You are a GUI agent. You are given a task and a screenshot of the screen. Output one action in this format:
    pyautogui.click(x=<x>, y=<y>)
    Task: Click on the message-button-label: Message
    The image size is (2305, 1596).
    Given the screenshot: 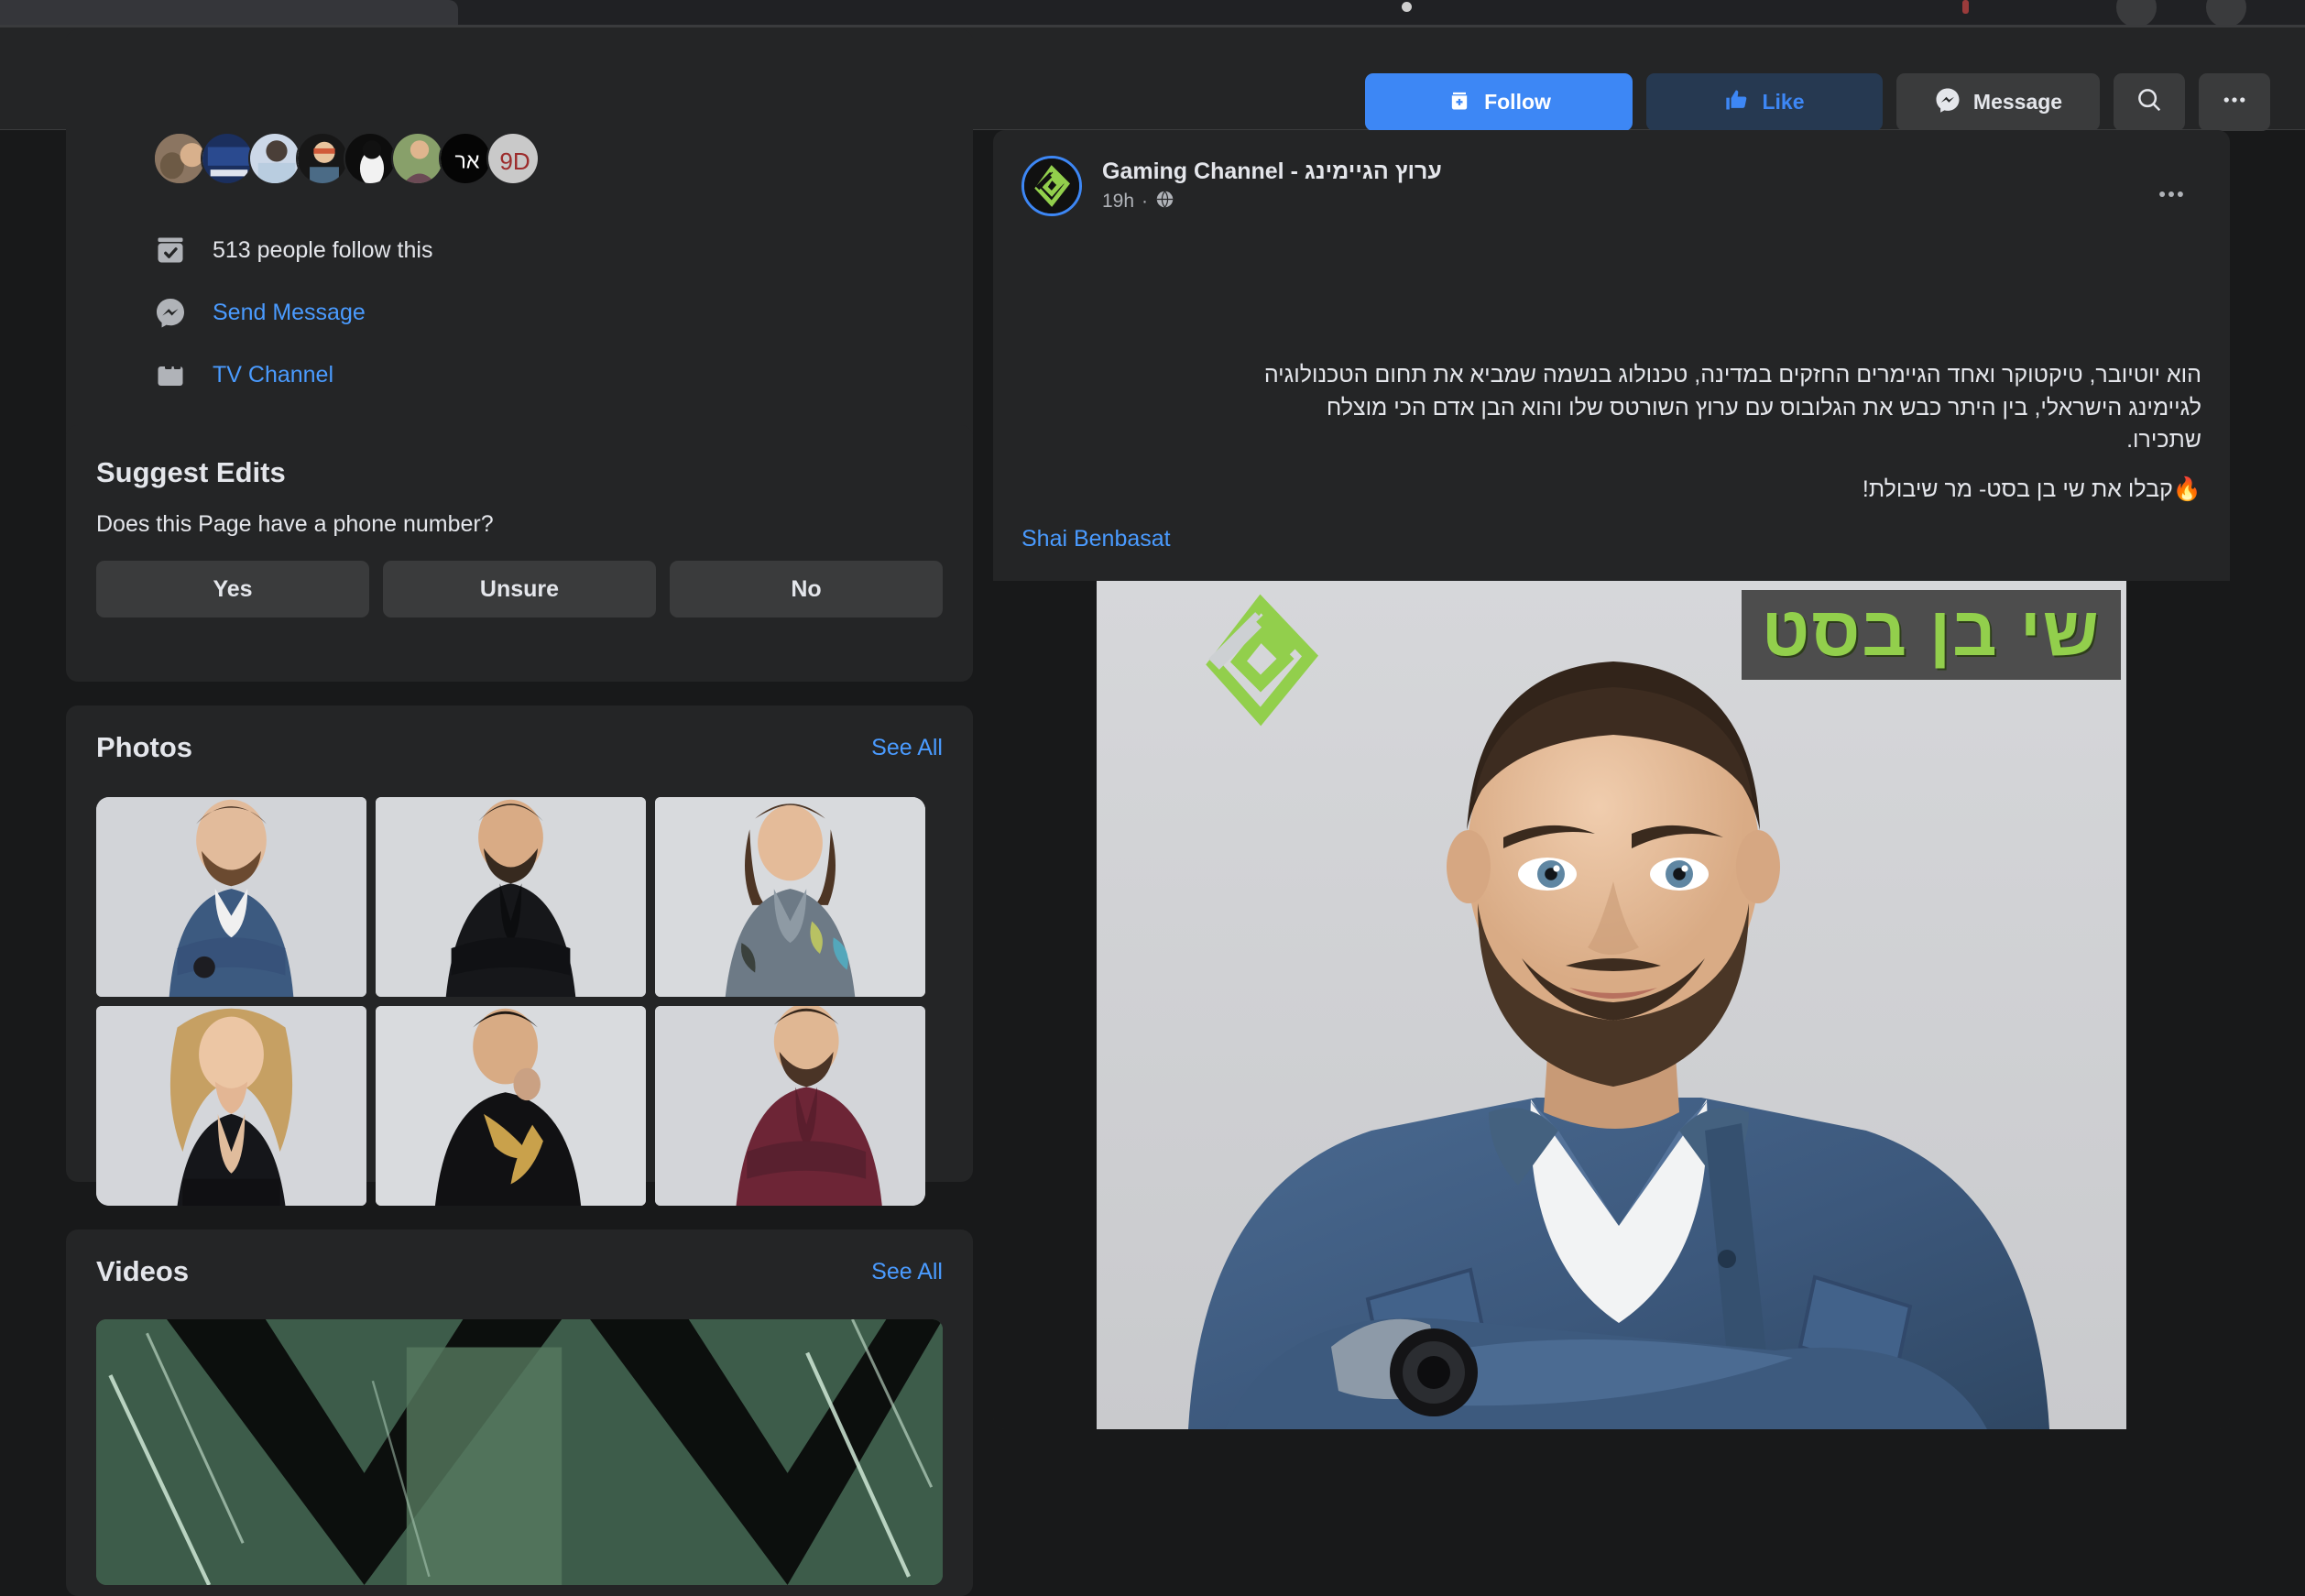 What is the action you would take?
    pyautogui.click(x=2017, y=102)
    